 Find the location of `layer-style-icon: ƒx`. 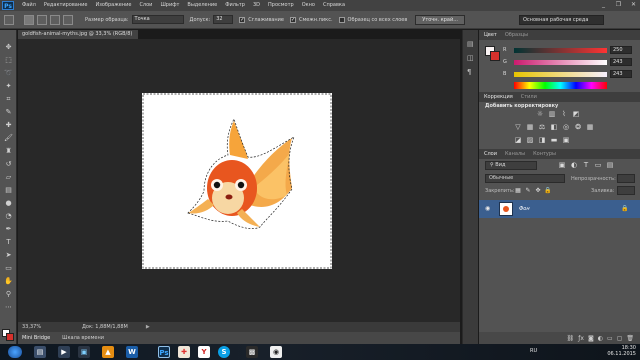

layer-style-icon: ƒx is located at coordinates (581, 338).